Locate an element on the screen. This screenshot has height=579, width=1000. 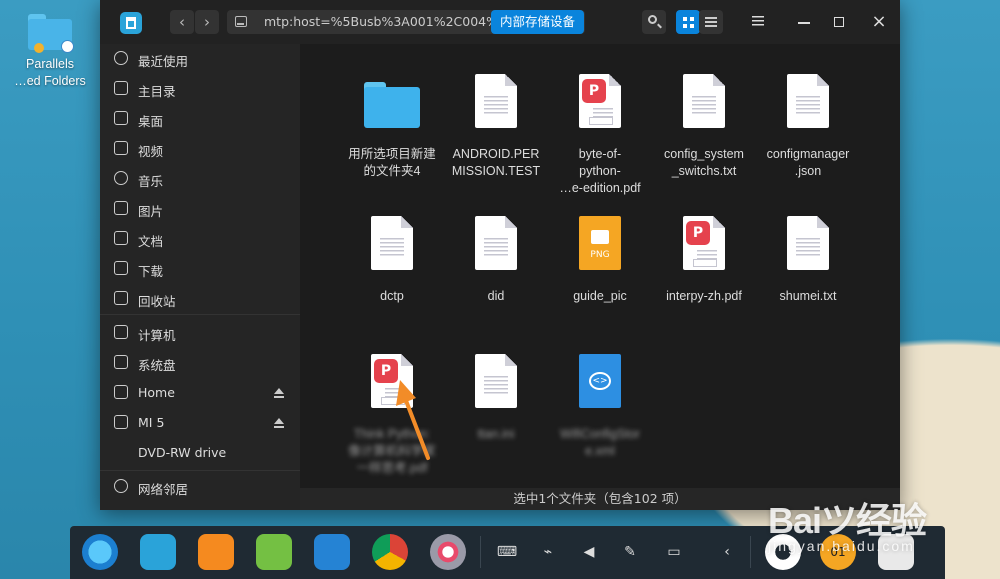
sidebar-item-label: 网络邻居 is located at coordinates (163, 489).